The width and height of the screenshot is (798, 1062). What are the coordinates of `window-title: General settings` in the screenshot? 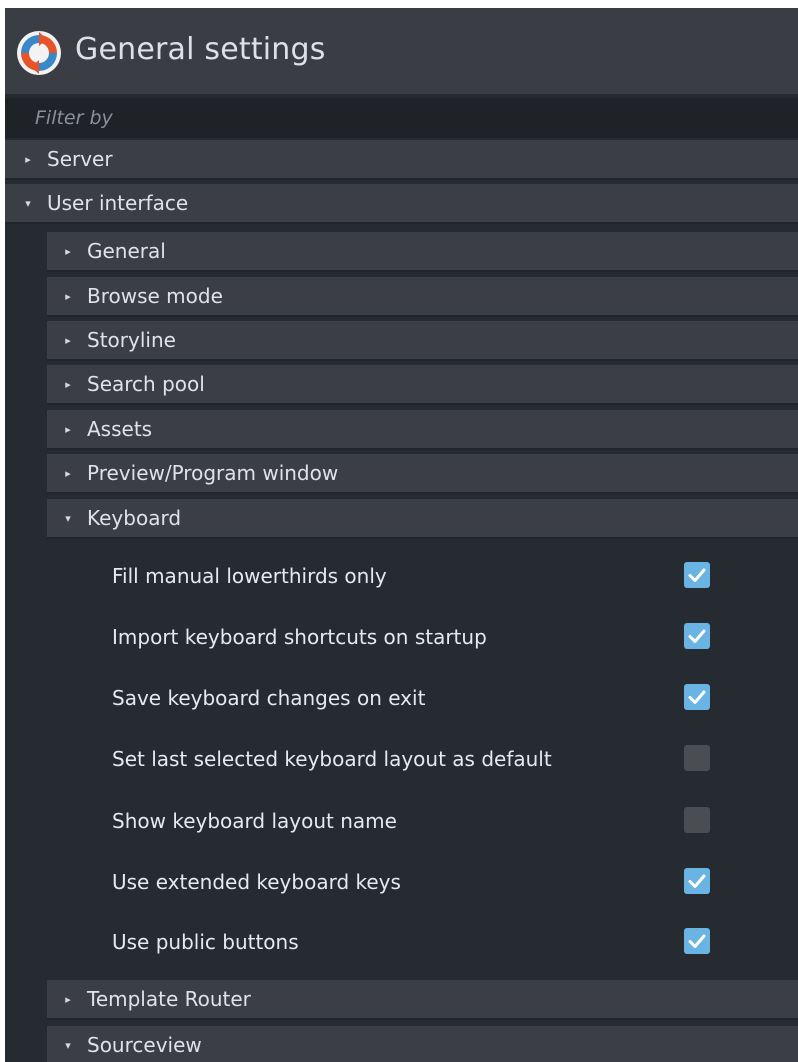 It's located at (200, 49).